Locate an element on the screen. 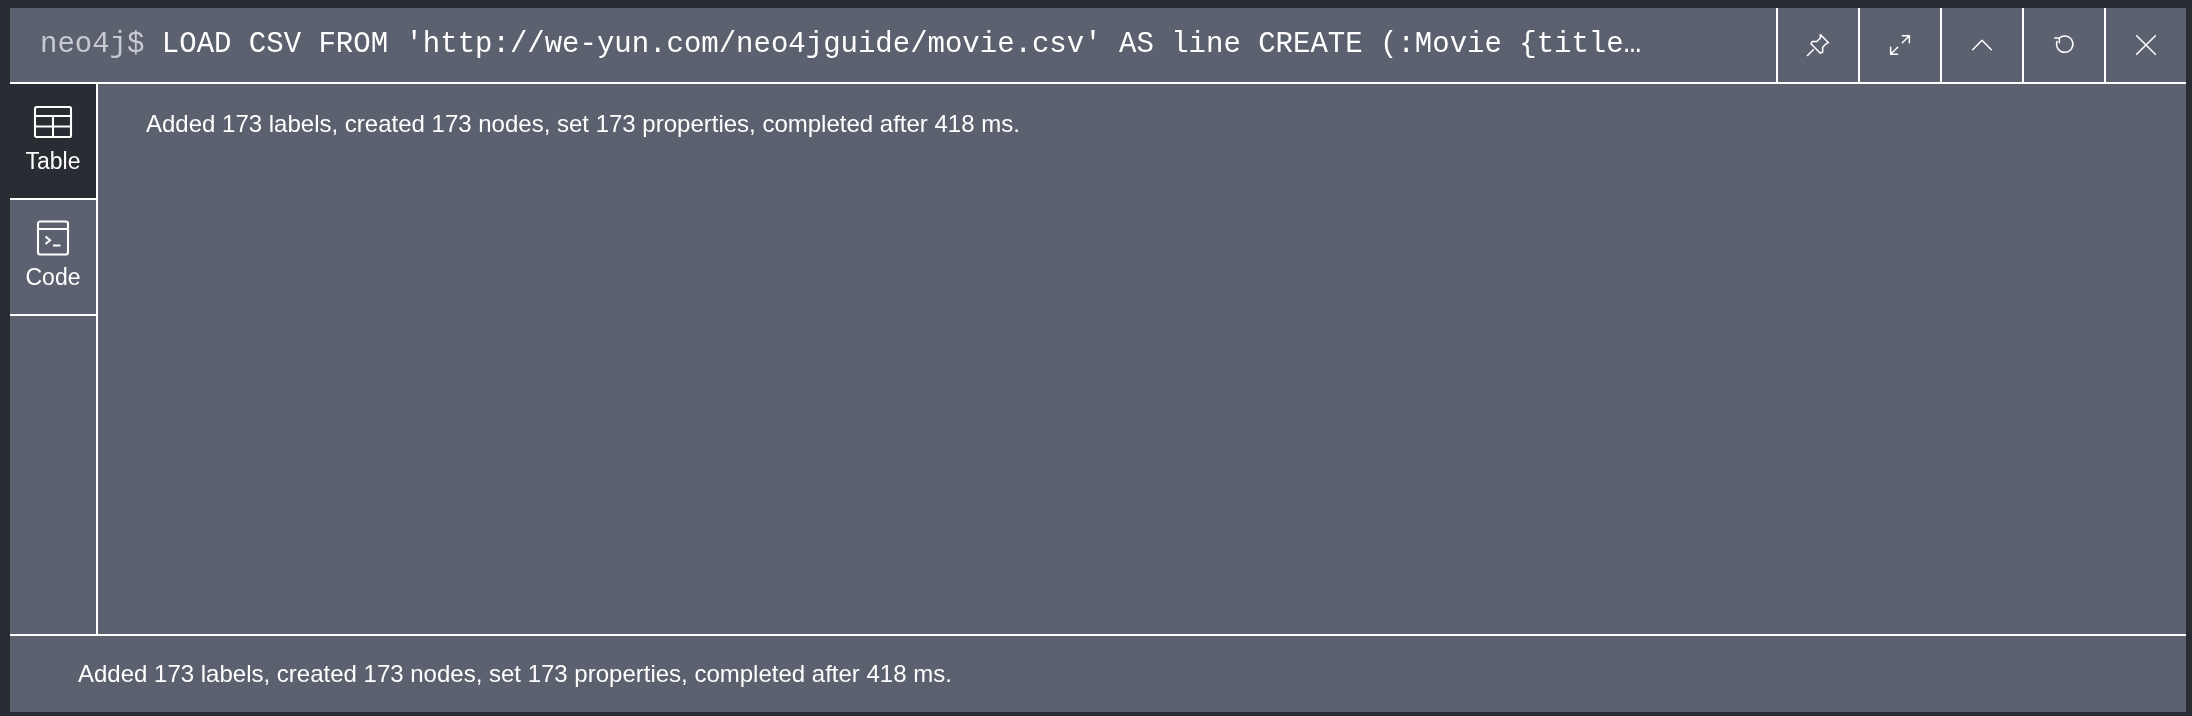 The width and height of the screenshot is (2192, 716). table-icon is located at coordinates (53, 121).